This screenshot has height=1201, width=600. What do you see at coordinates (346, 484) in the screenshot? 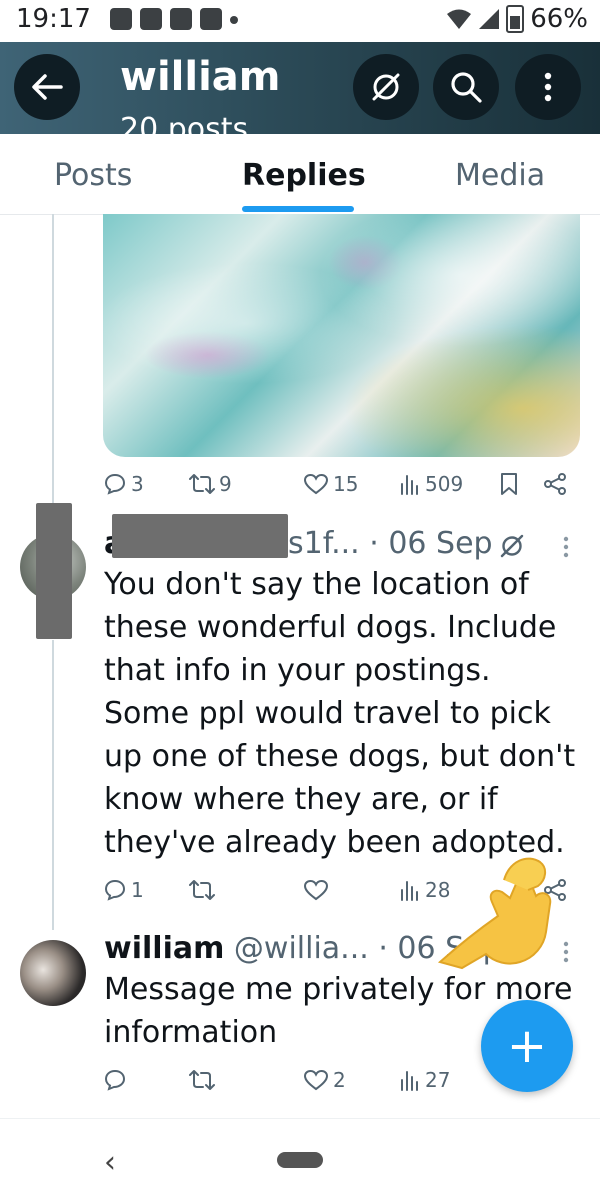
I see `like-count: 15` at bounding box center [346, 484].